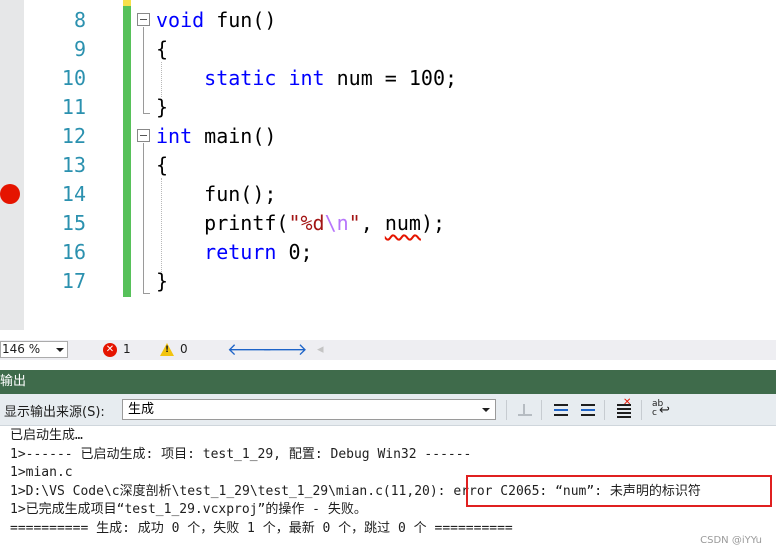  What do you see at coordinates (79, 20) in the screenshot?
I see `line-number: 8` at bounding box center [79, 20].